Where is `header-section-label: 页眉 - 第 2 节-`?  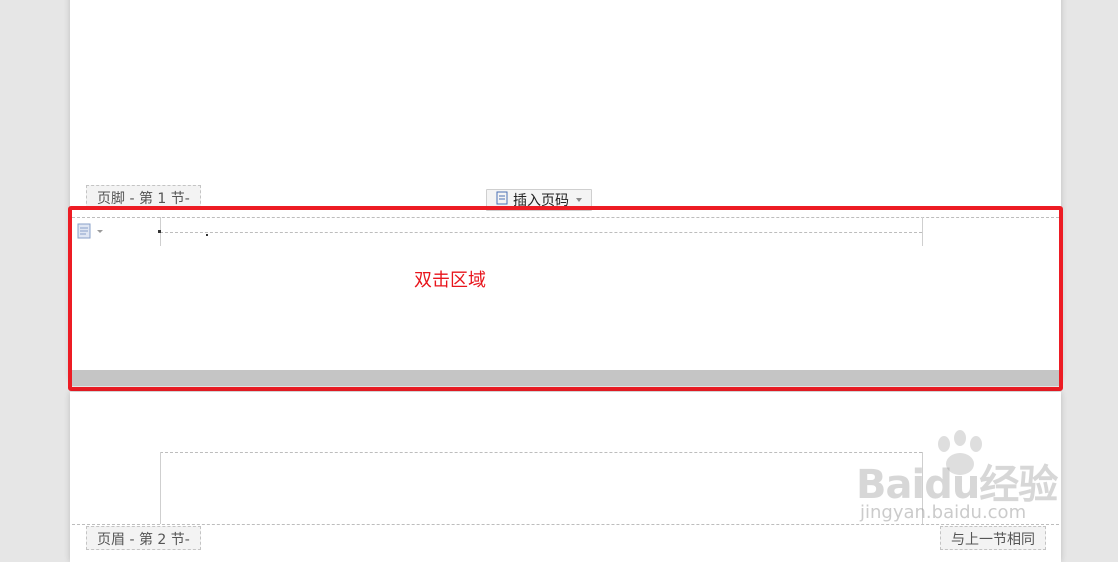 header-section-label: 页眉 - 第 2 节- is located at coordinates (143, 540).